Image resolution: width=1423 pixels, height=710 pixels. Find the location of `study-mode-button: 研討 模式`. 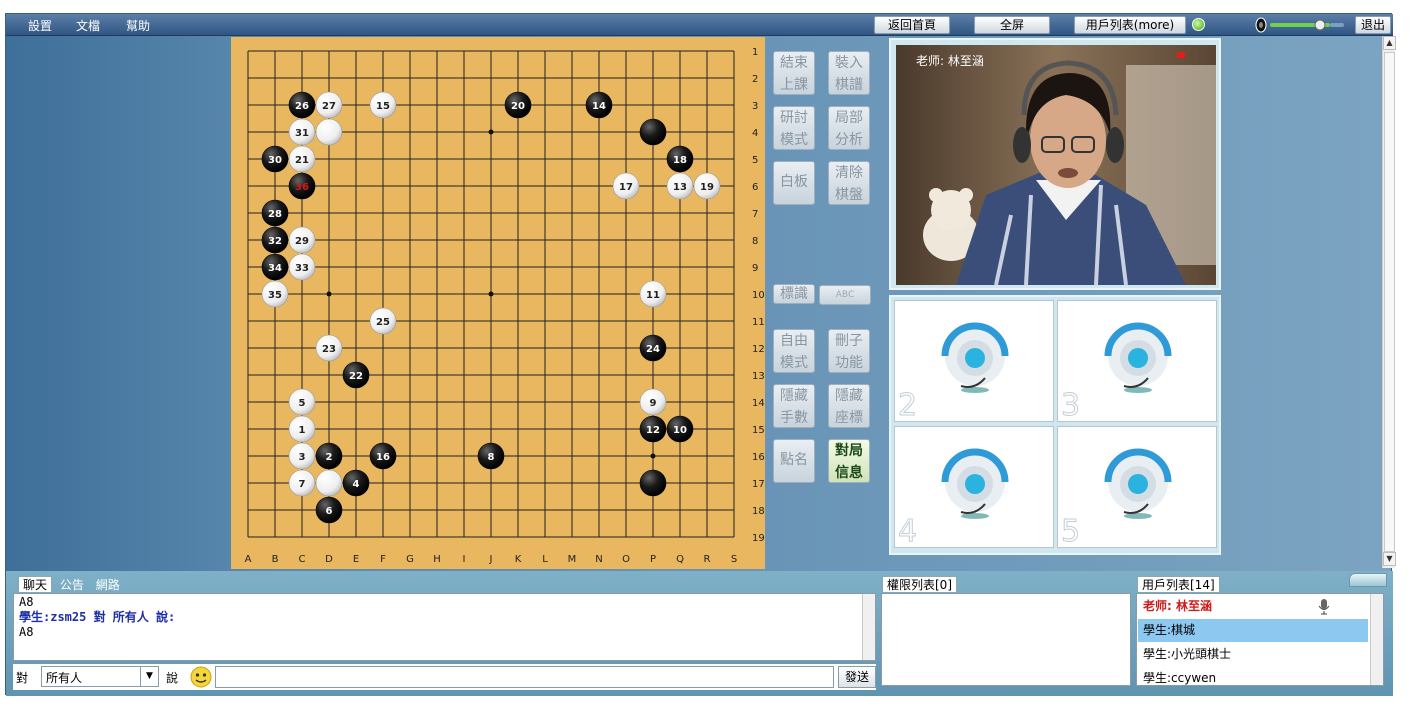

study-mode-button: 研討 模式 is located at coordinates (794, 128).